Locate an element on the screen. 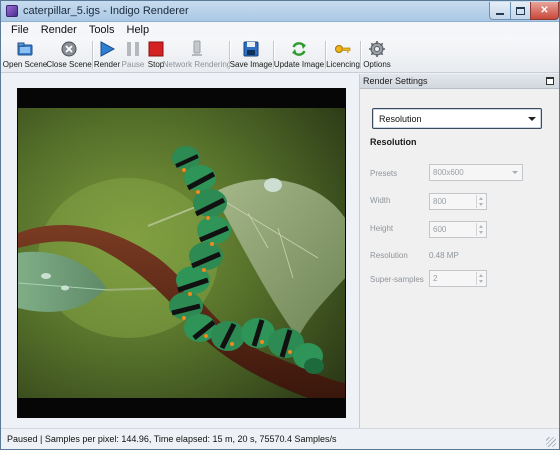  resolution-label: Resolution is located at coordinates (389, 255).